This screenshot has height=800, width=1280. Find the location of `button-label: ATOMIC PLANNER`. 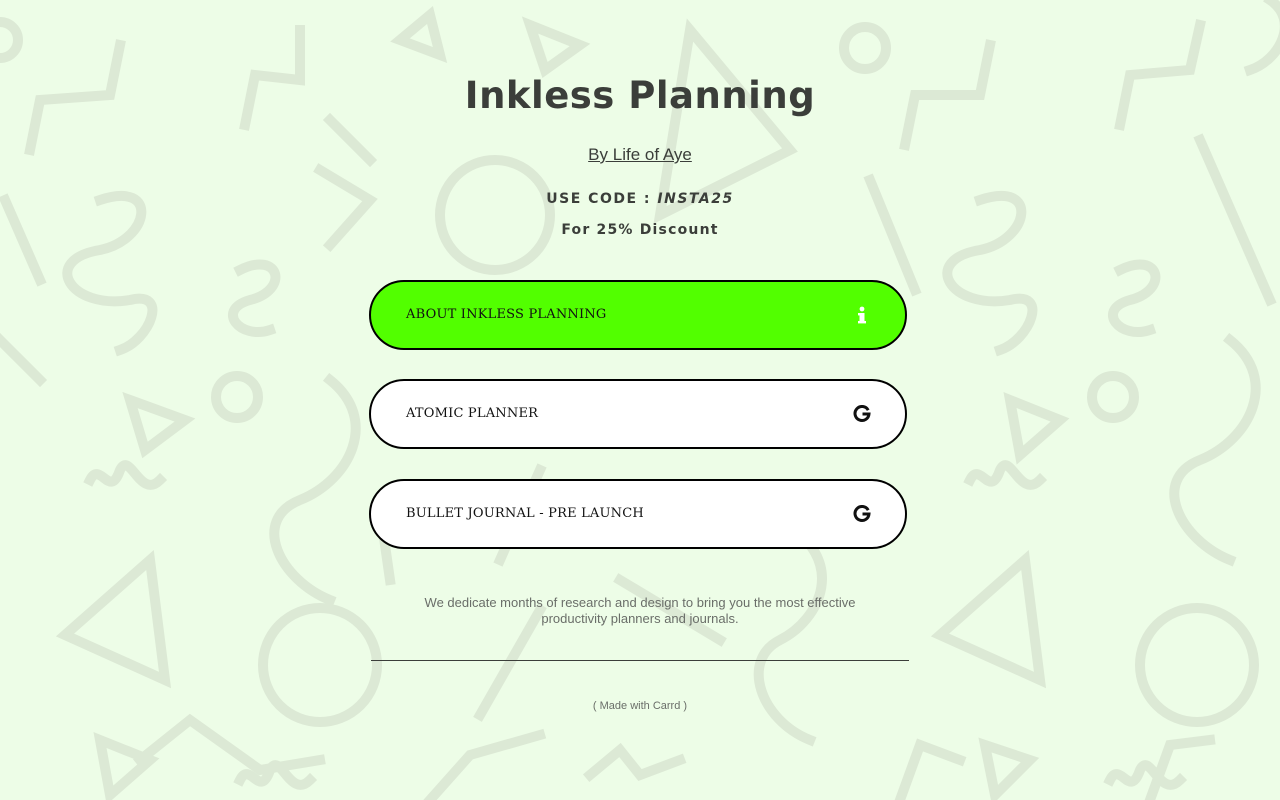

button-label: ATOMIC PLANNER is located at coordinates (472, 413).